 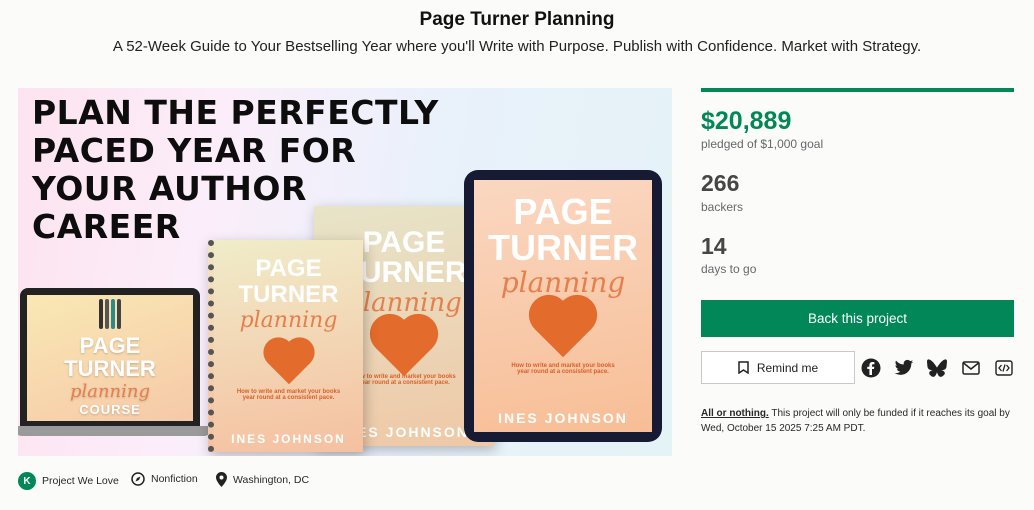 I want to click on category-link: Nonfiction, so click(x=164, y=479).